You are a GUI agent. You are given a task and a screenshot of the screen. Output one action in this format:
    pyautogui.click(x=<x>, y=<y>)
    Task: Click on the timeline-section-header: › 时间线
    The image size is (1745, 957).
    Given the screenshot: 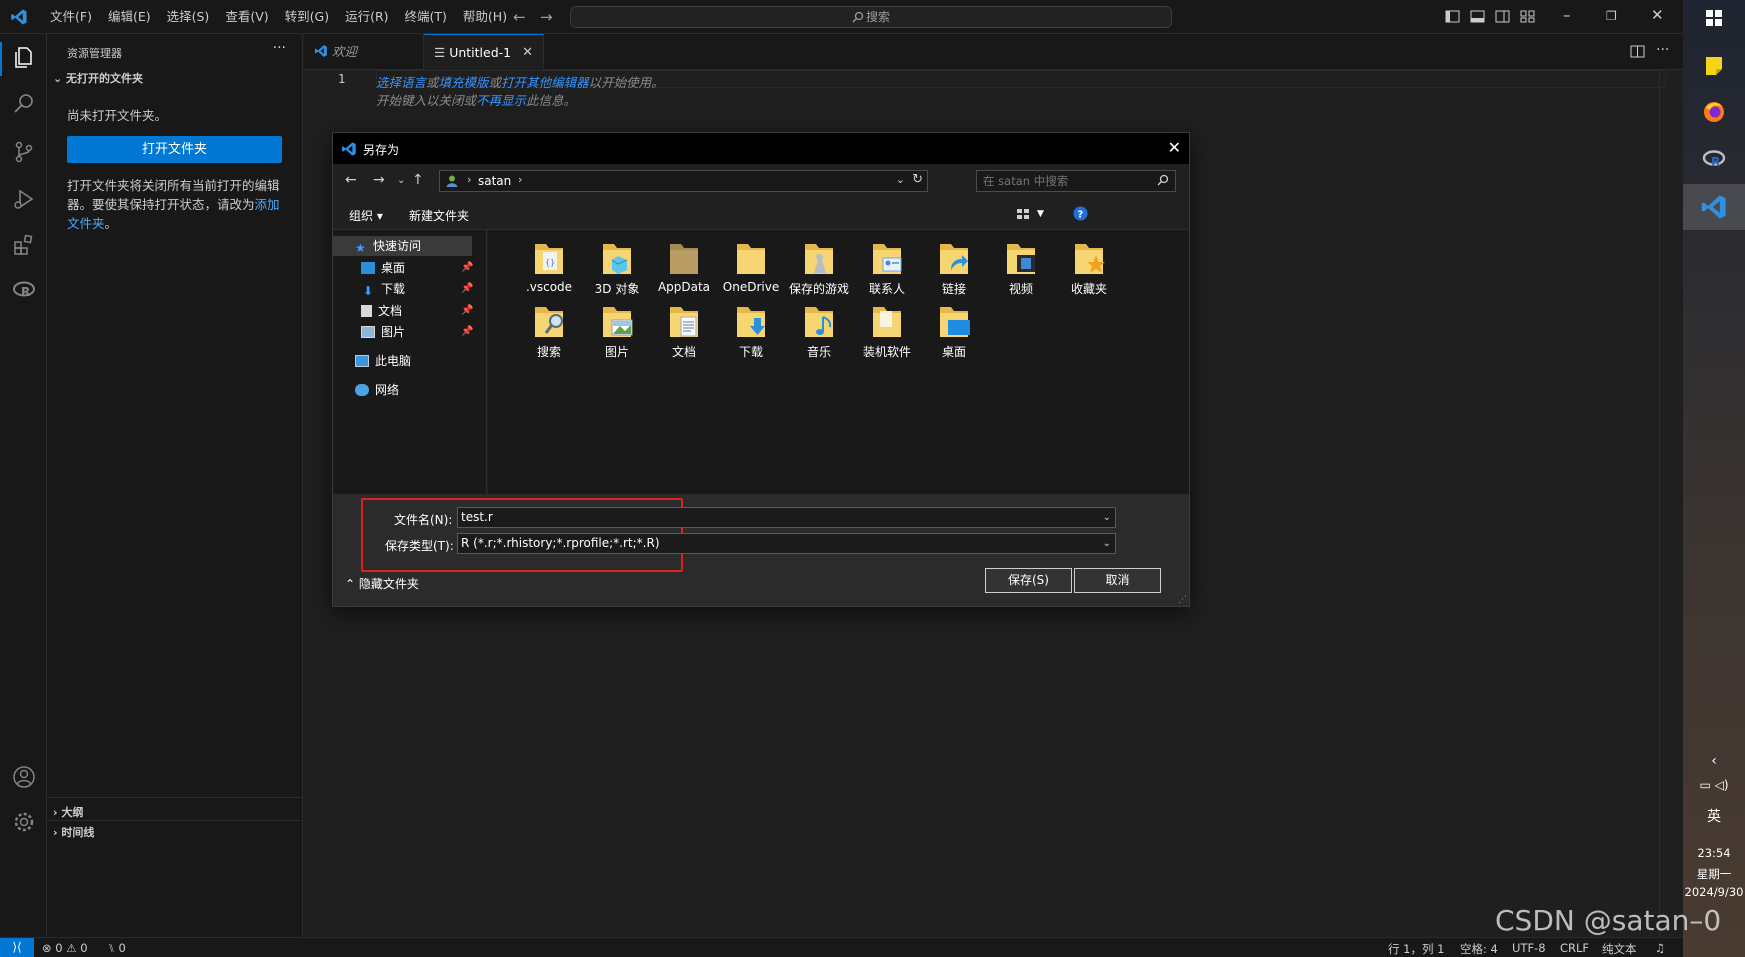 What is the action you would take?
    pyautogui.click(x=73, y=832)
    